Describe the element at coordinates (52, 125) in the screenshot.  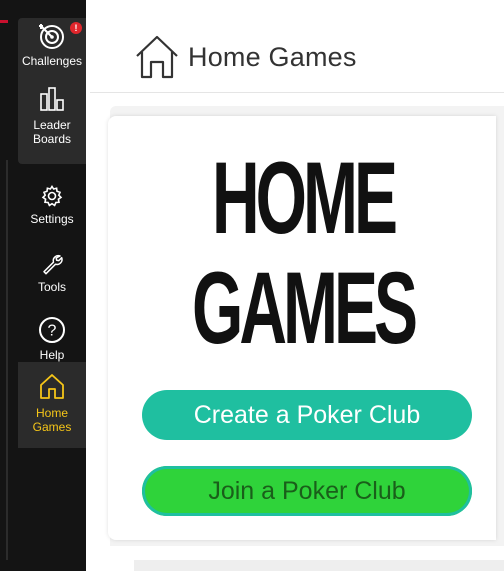
I see `sidebar-item-label-line1: Leader` at that location.